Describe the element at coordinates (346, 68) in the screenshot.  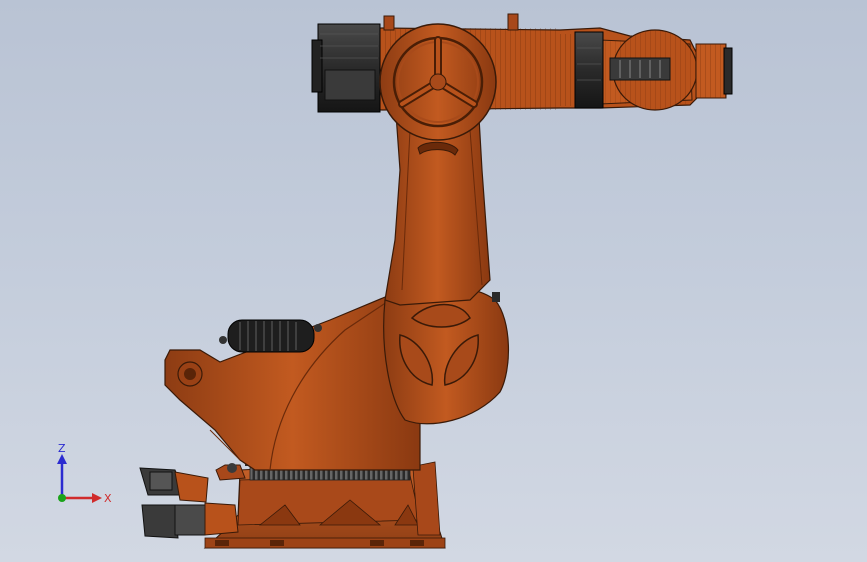
I see `axis-motor-rear` at that location.